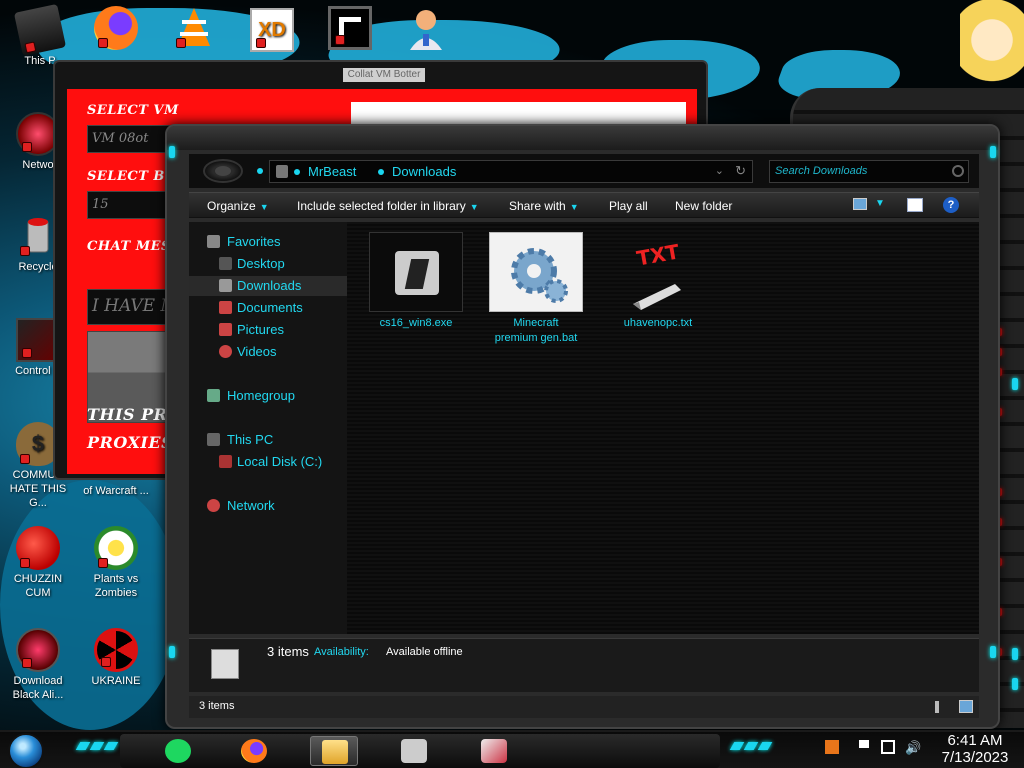 The height and width of the screenshot is (768, 1024). What do you see at coordinates (38, 593) in the screenshot?
I see `desktop-icon-label: CUM` at bounding box center [38, 593].